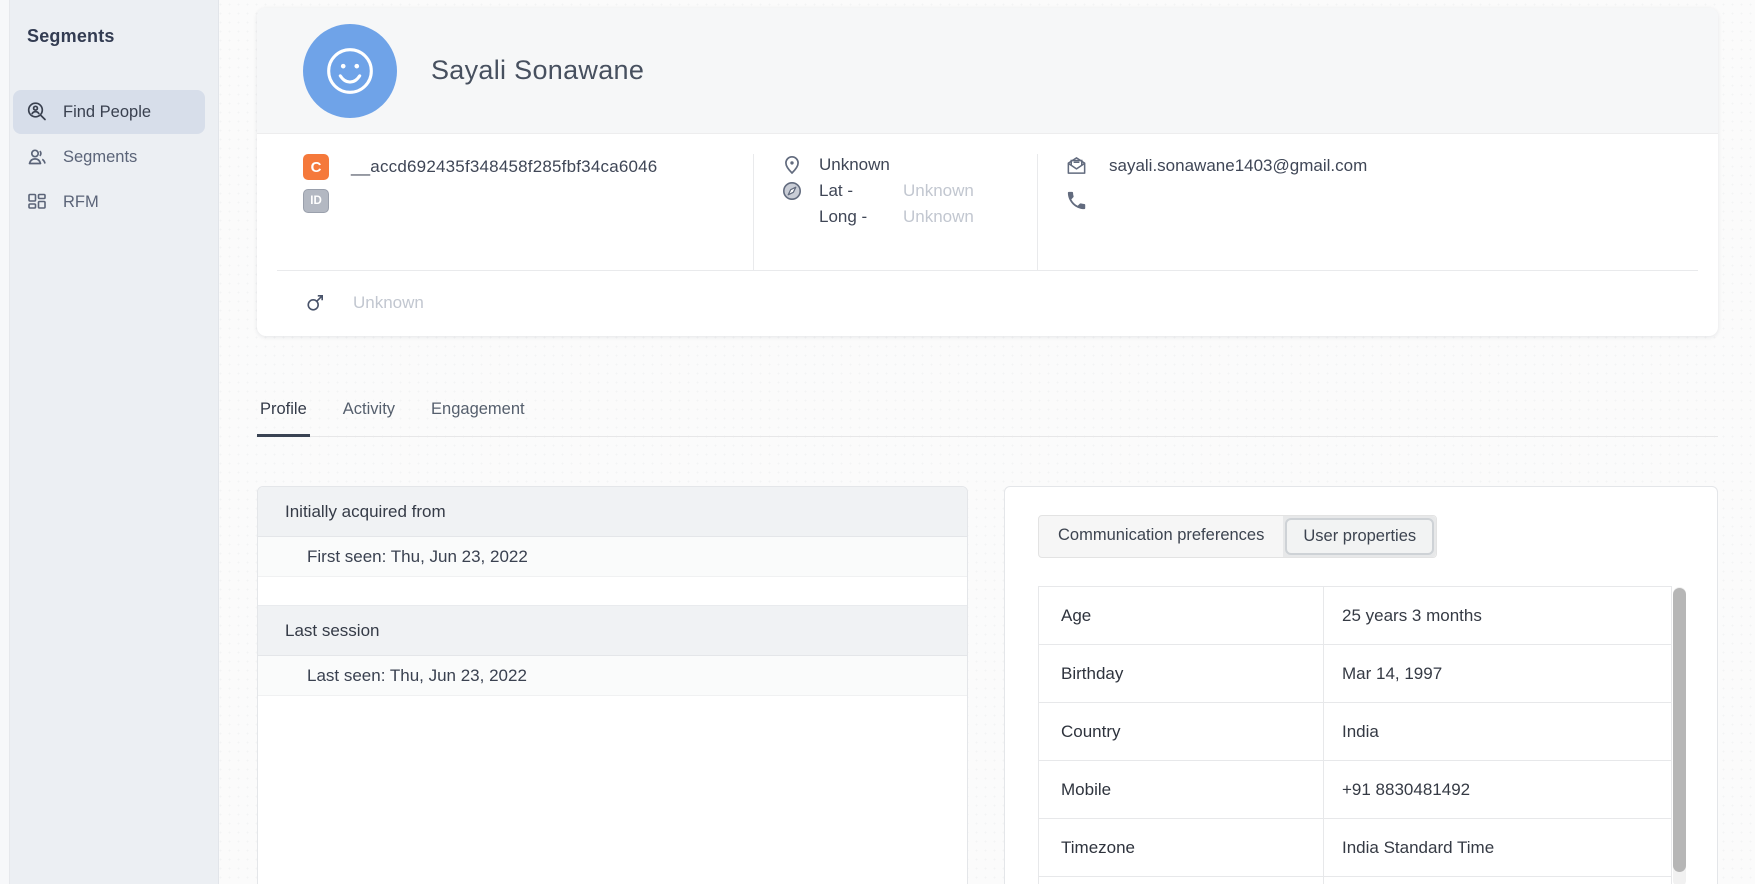 The width and height of the screenshot is (1755, 884). What do you see at coordinates (504, 166) in the screenshot?
I see `clevertap-id-value: __accd692435f348458f285fbf34ca6046` at bounding box center [504, 166].